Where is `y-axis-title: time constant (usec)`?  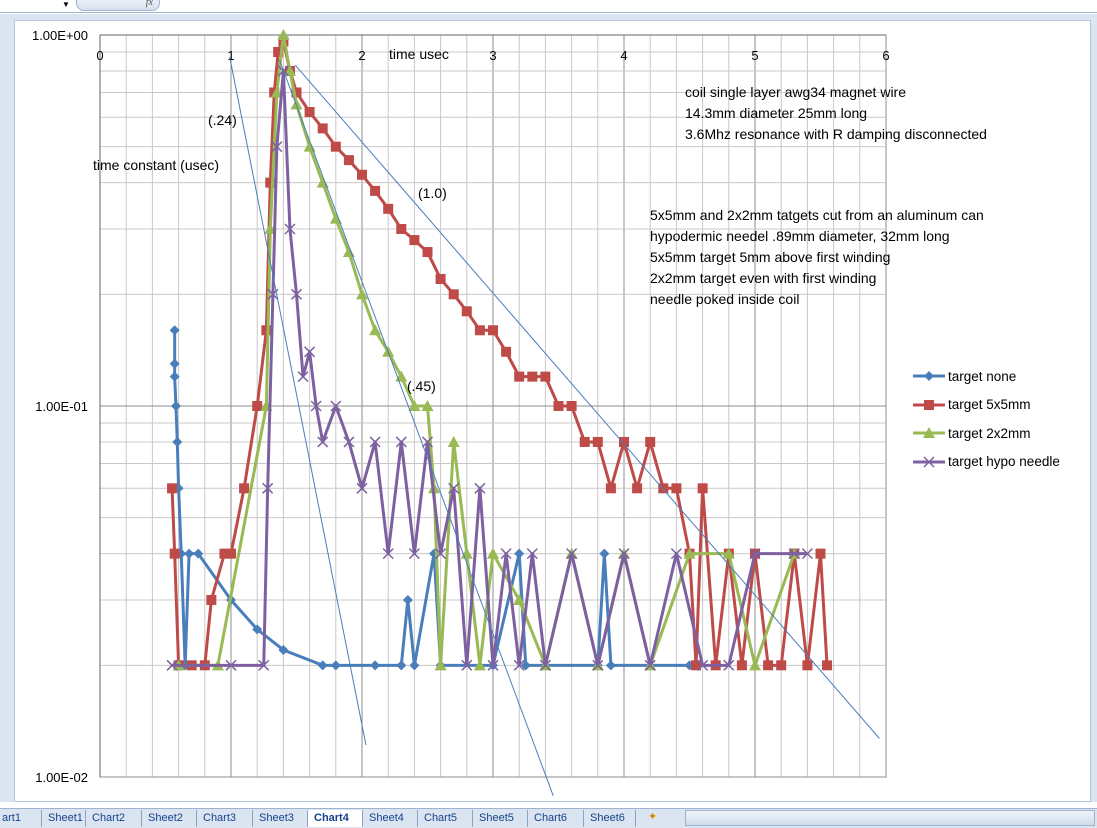
y-axis-title: time constant (usec) is located at coordinates (156, 165).